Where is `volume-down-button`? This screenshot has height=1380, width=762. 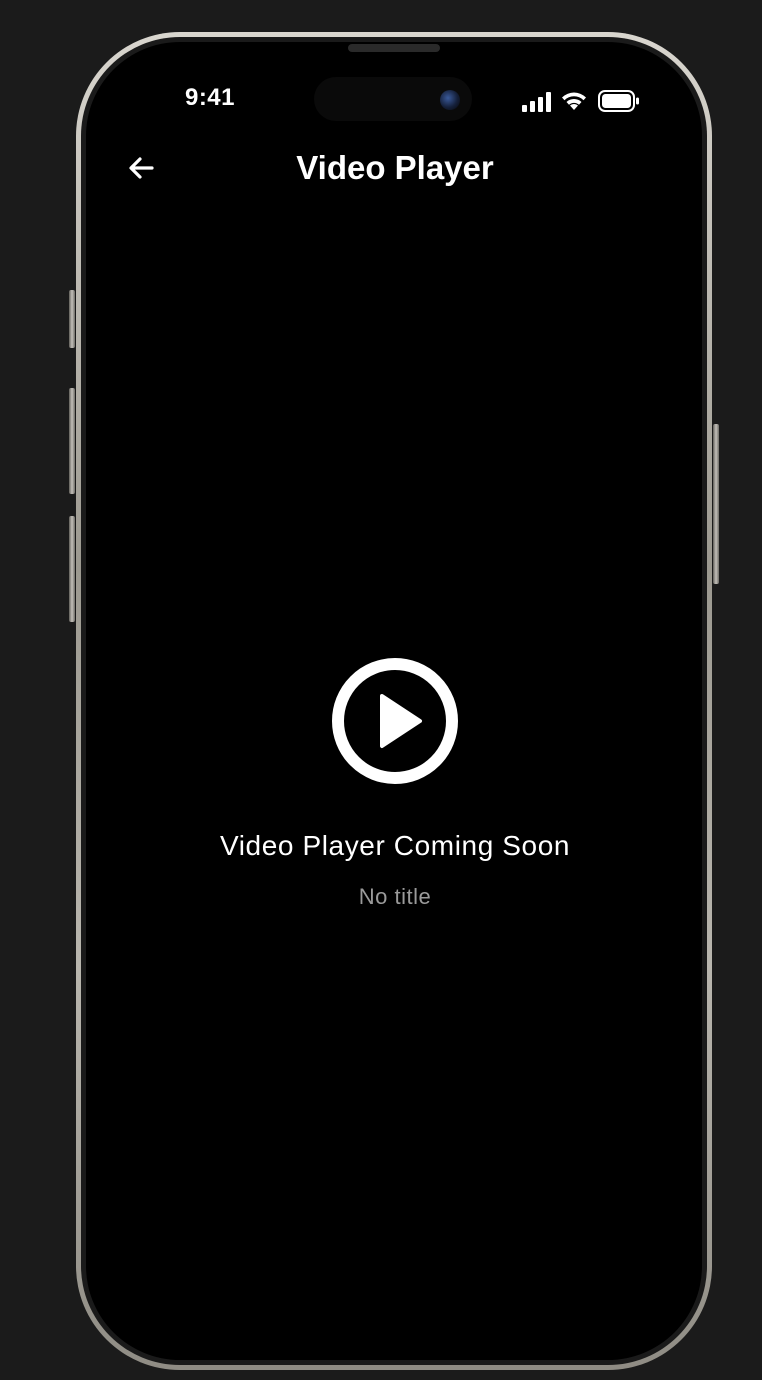
volume-down-button is located at coordinates (72, 569).